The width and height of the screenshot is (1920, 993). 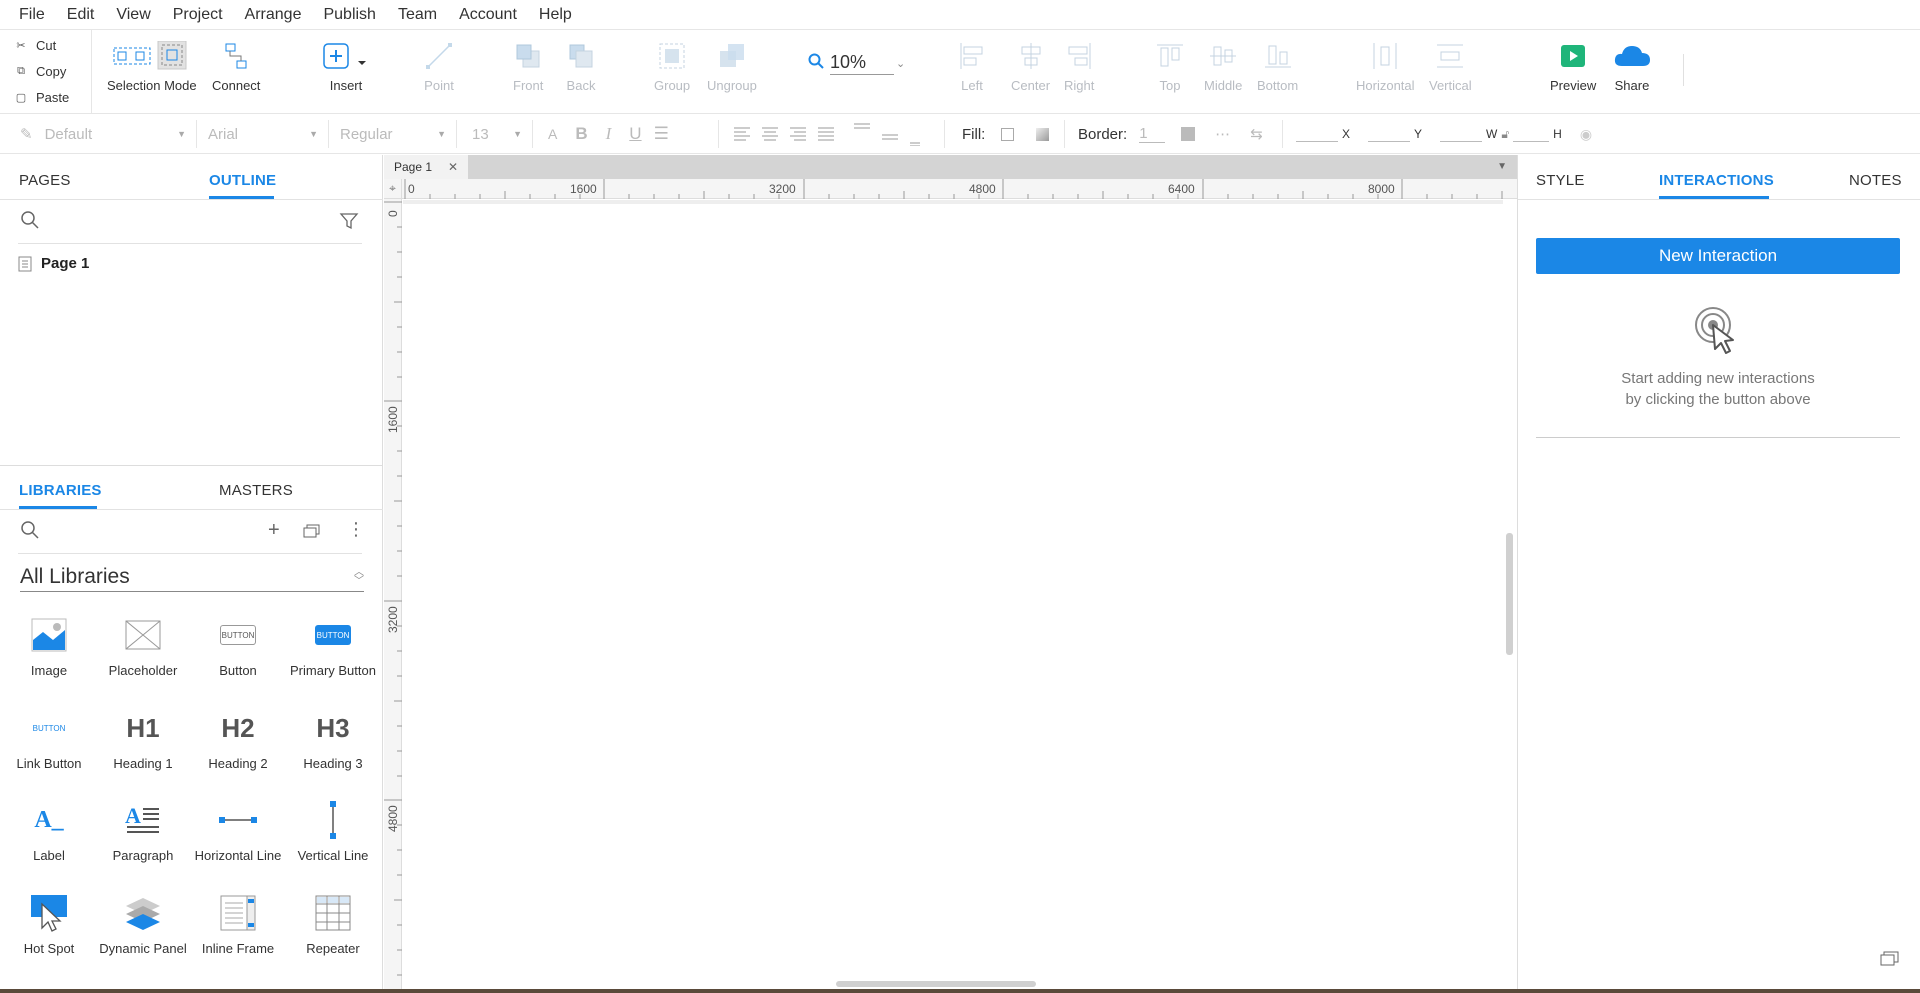 I want to click on insert-button: Insert, so click(x=346, y=64).